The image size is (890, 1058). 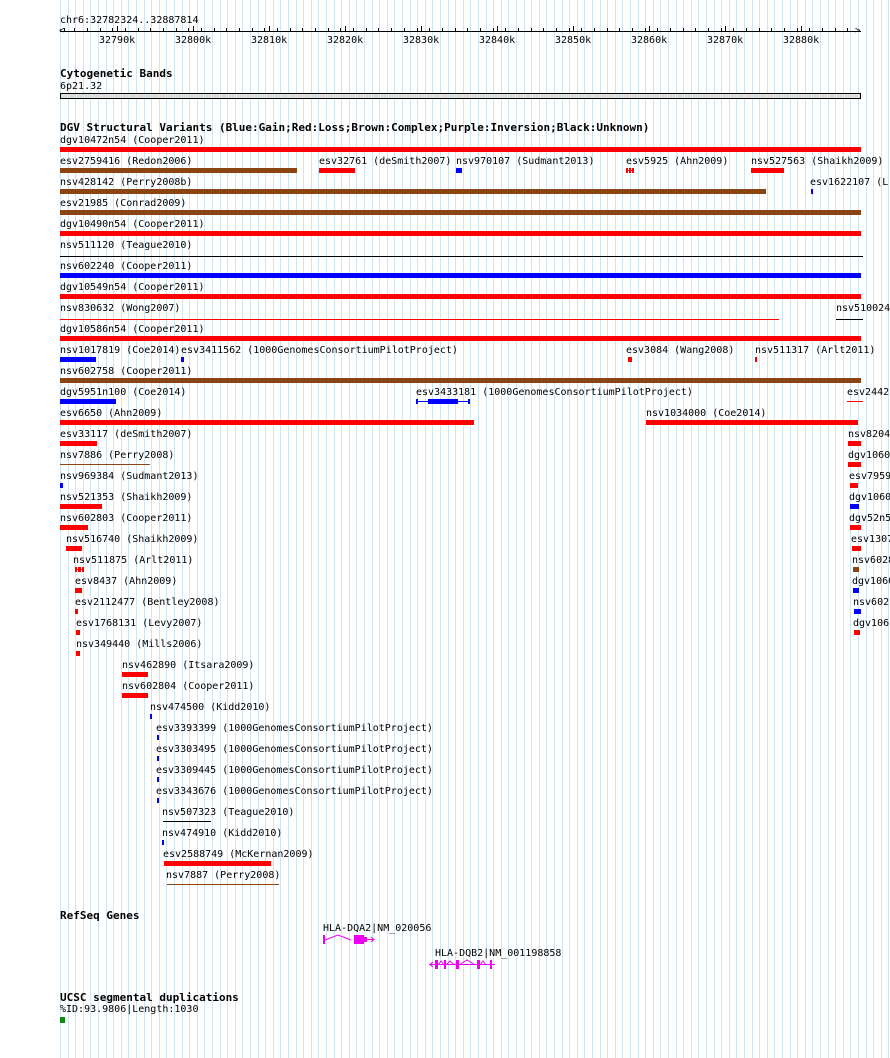 I want to click on dgv-variant-label: esv2759416 (Redon2006), so click(x=126, y=161).